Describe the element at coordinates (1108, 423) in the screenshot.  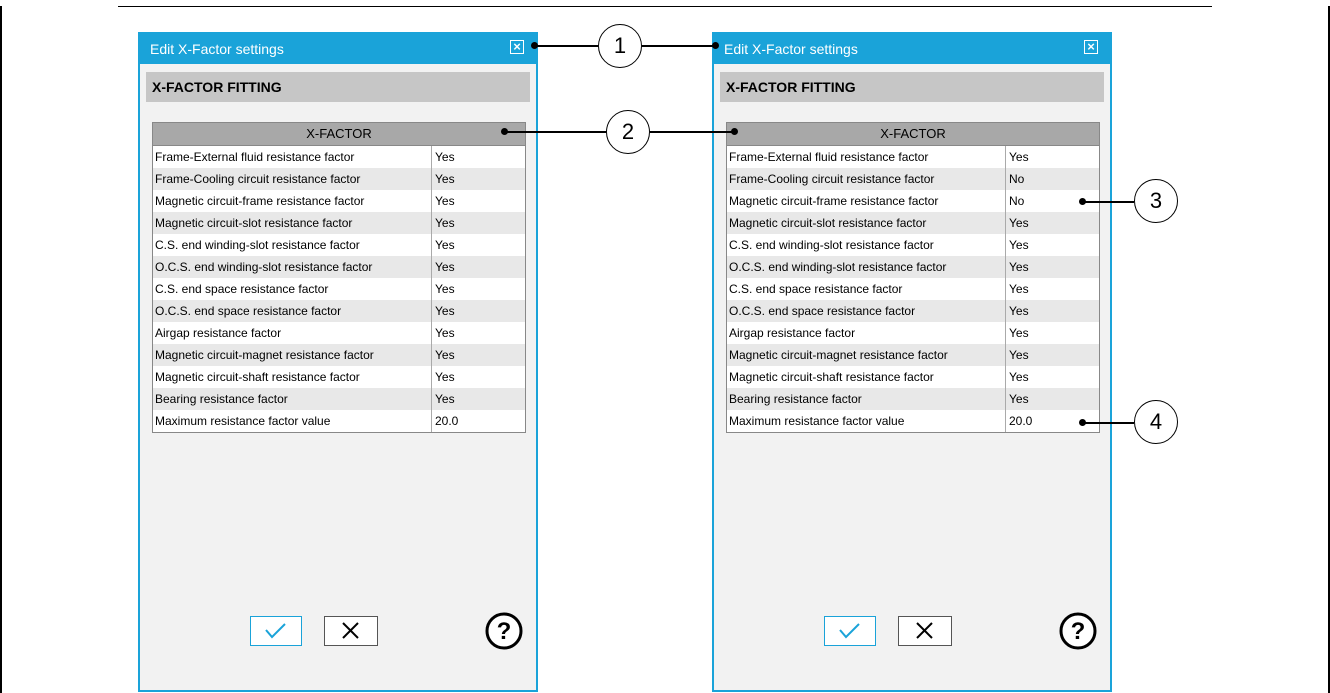
I see `callout-4-leader` at that location.